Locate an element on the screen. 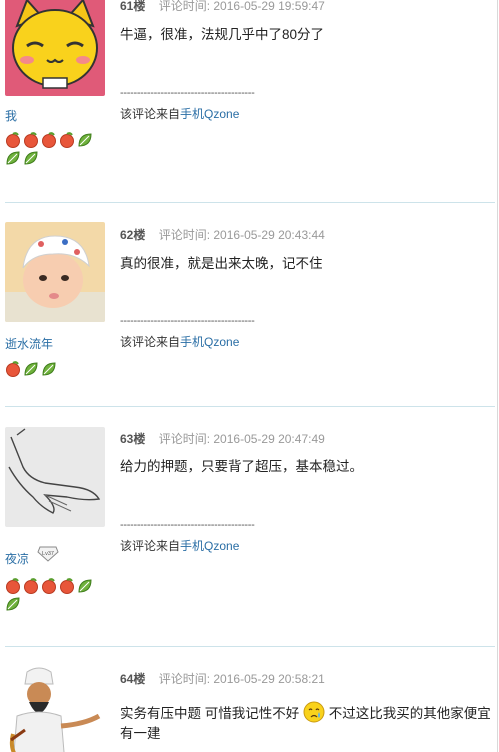 This screenshot has width=499, height=752. yellow-cat-cartoon-icon is located at coordinates (55, 48).